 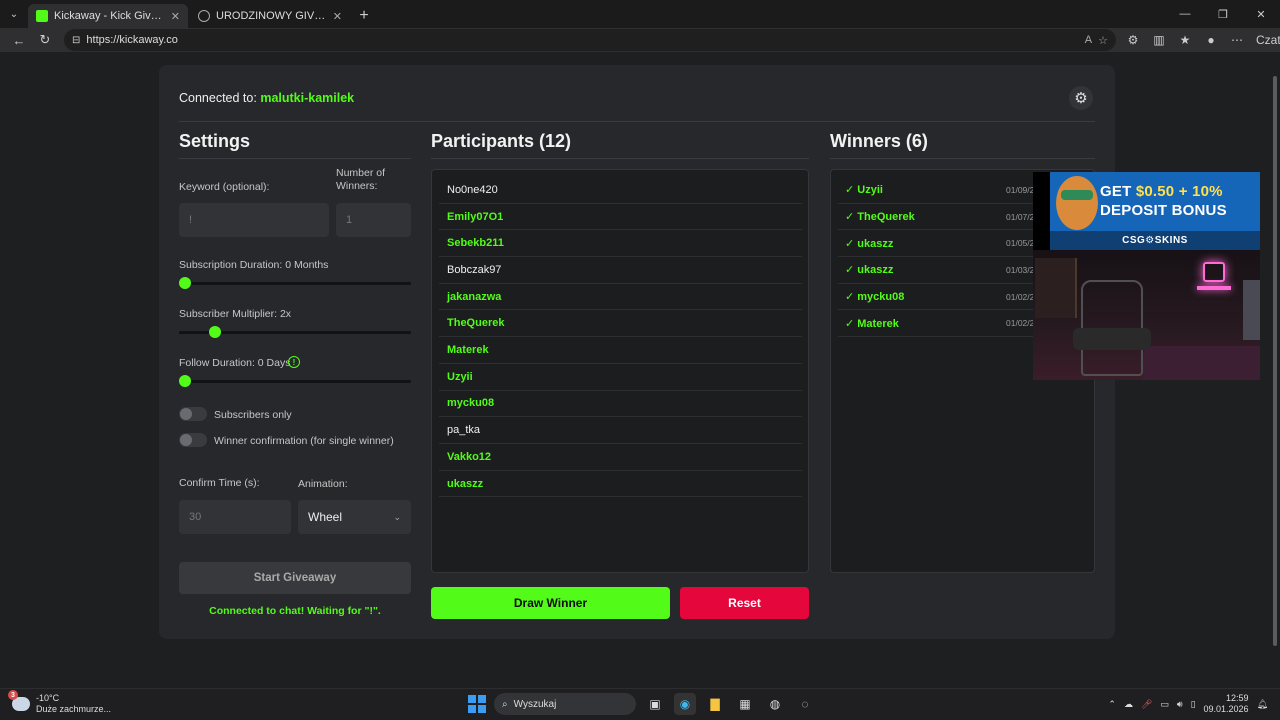 I want to click on participant-row: ukaszz, so click(x=620, y=484).